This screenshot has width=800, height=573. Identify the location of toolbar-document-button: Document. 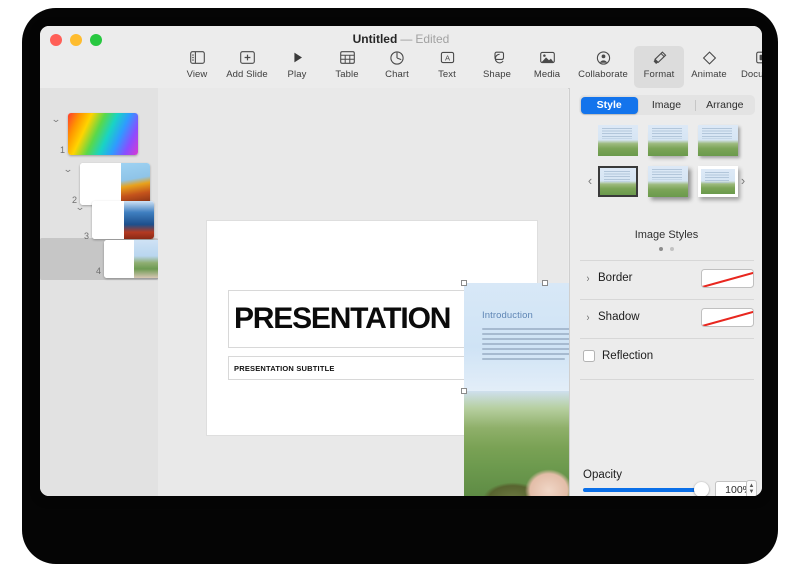
(748, 67).